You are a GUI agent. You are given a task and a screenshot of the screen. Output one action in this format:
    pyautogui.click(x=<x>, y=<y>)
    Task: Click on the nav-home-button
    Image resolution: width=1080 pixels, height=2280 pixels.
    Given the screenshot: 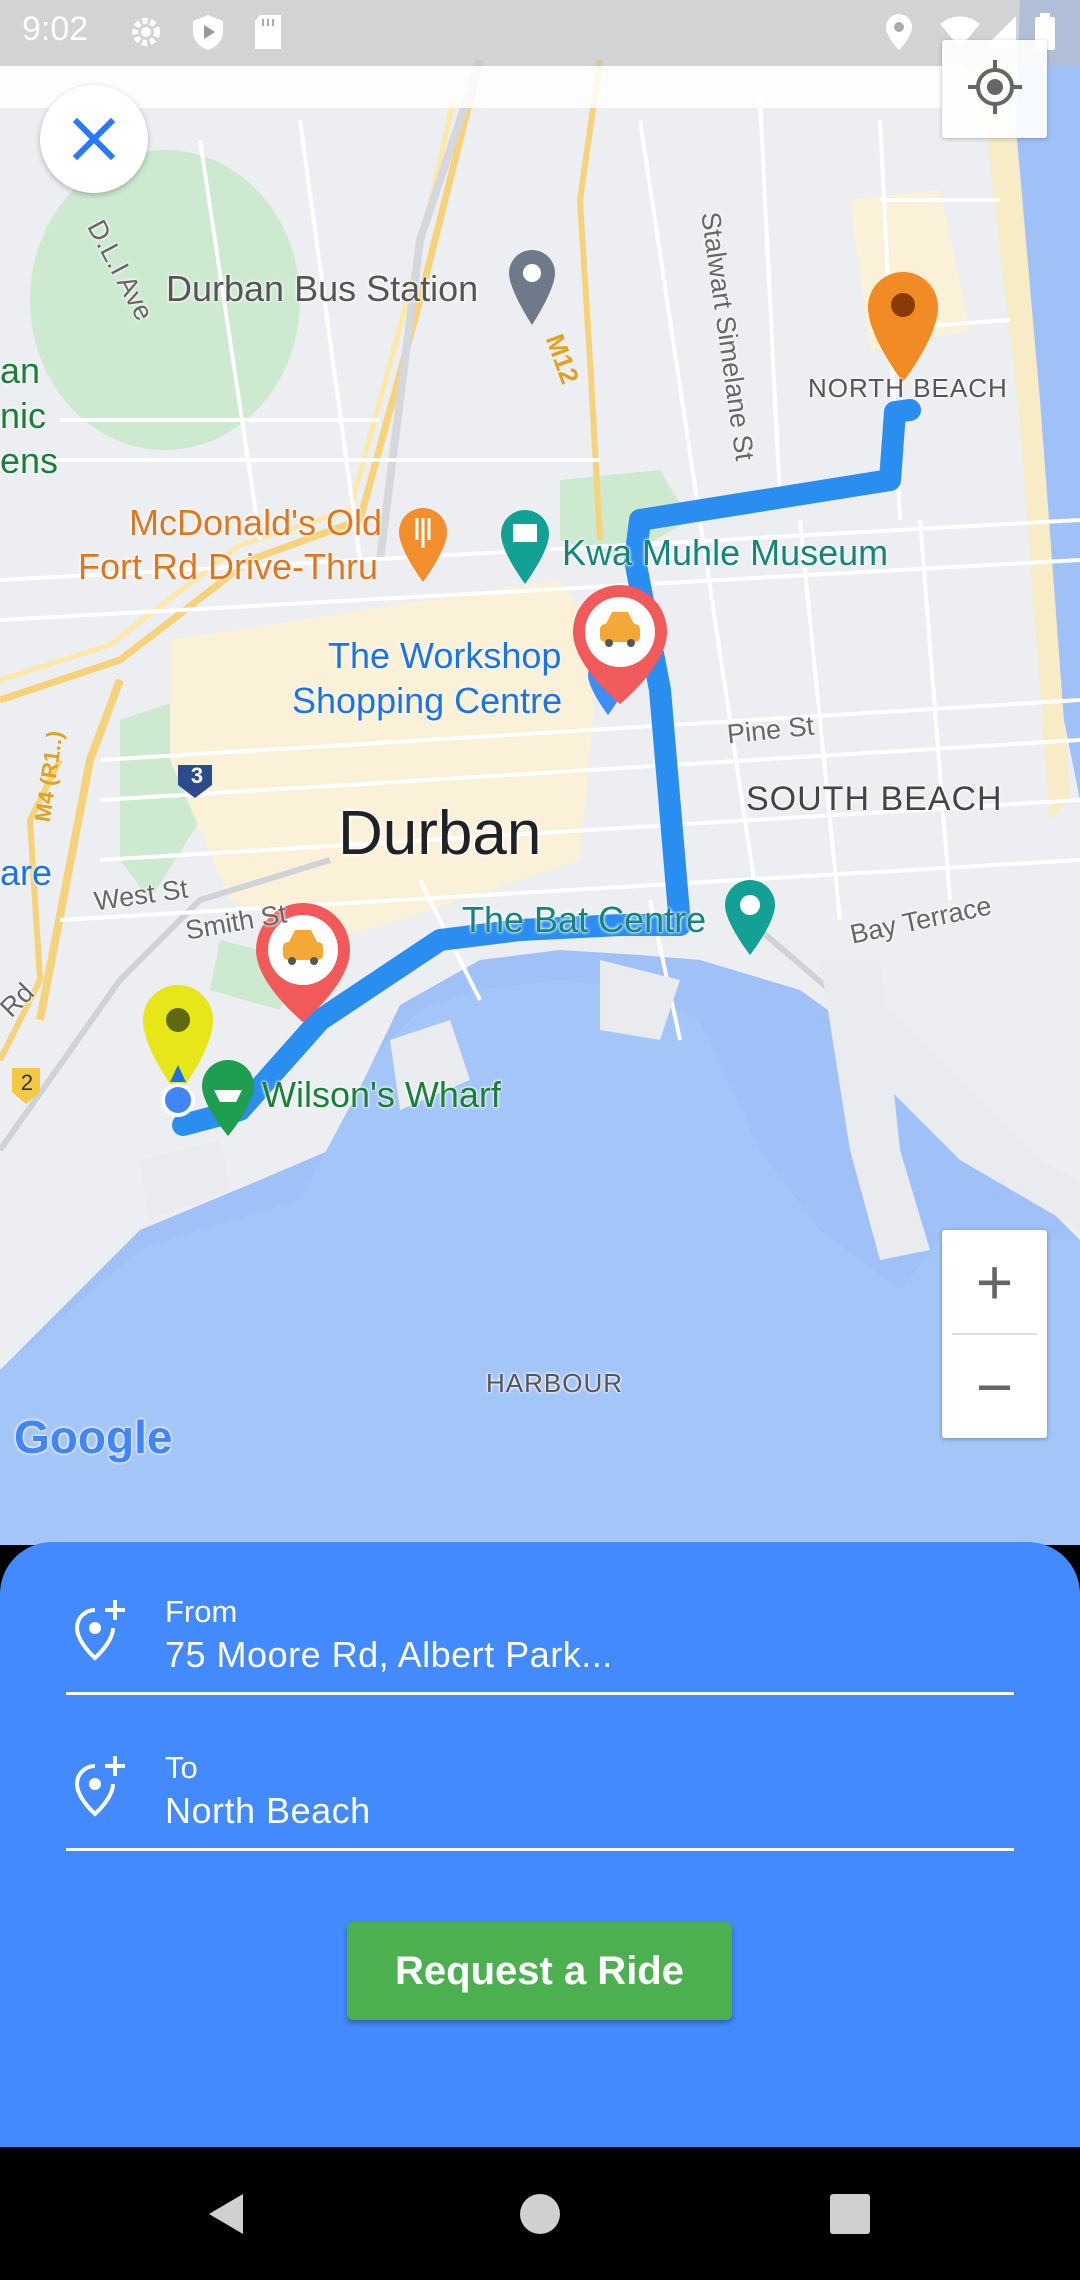 What is the action you would take?
    pyautogui.click(x=540, y=2213)
    